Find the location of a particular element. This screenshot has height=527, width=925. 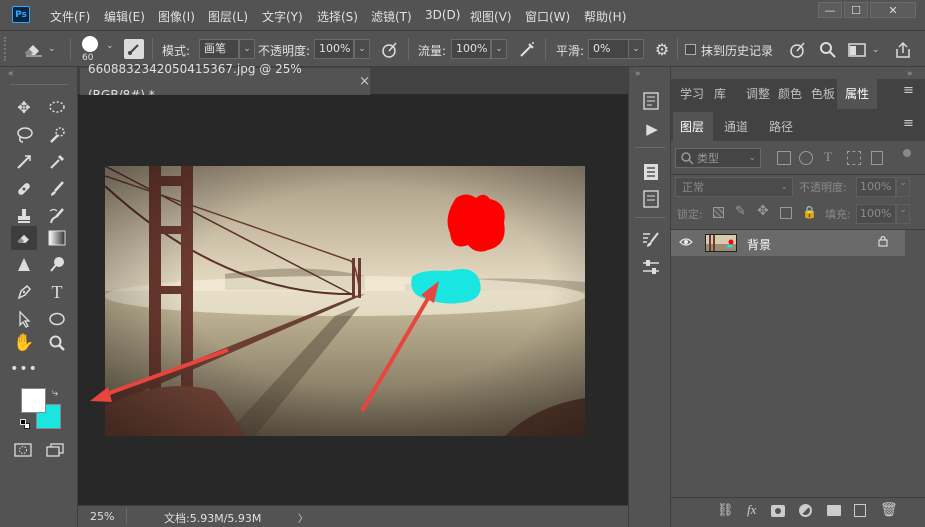

collapse-tools-icon: « is located at coordinates (11, 74).